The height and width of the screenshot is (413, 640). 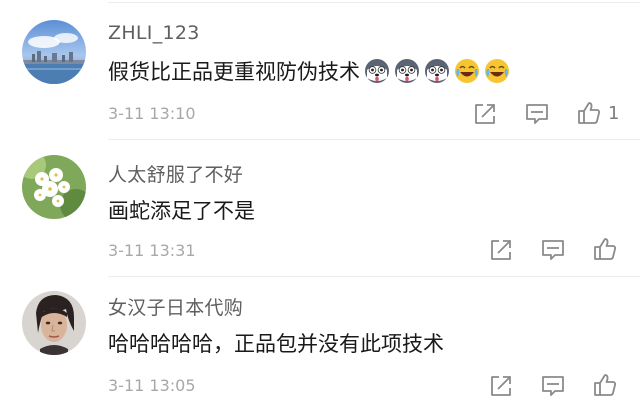 I want to click on comment-text: 假货比正品更重视防伪技术, so click(x=309, y=71).